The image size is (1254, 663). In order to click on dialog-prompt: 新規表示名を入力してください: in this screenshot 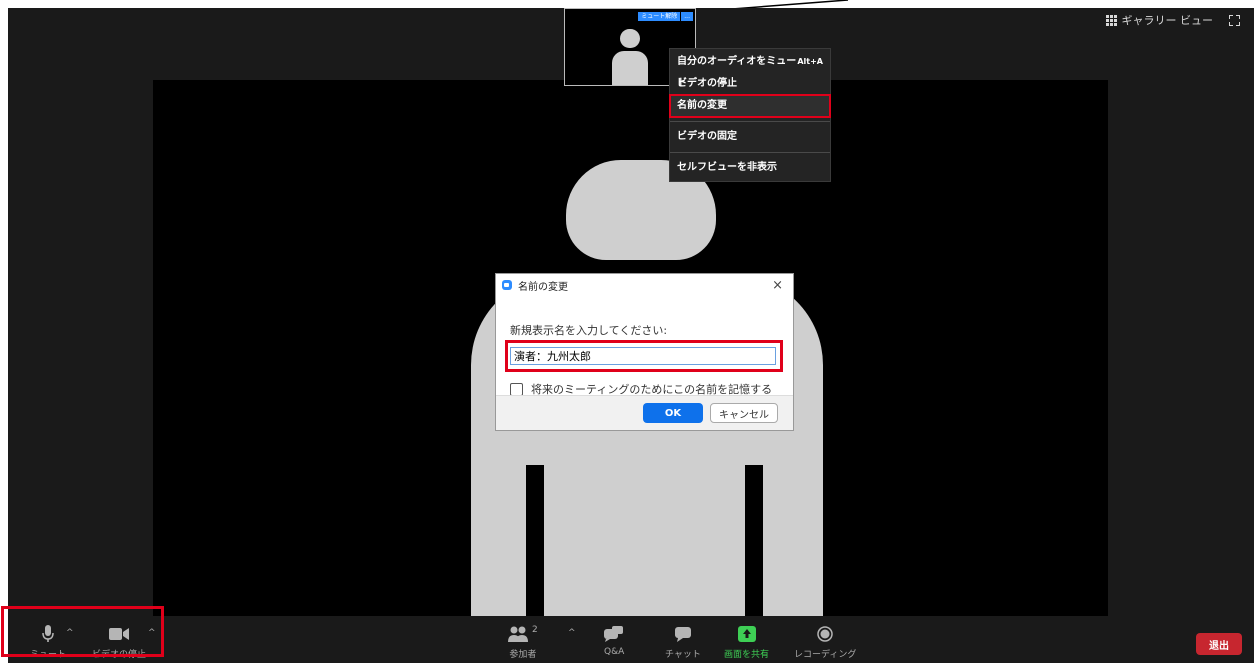, I will do `click(589, 330)`.